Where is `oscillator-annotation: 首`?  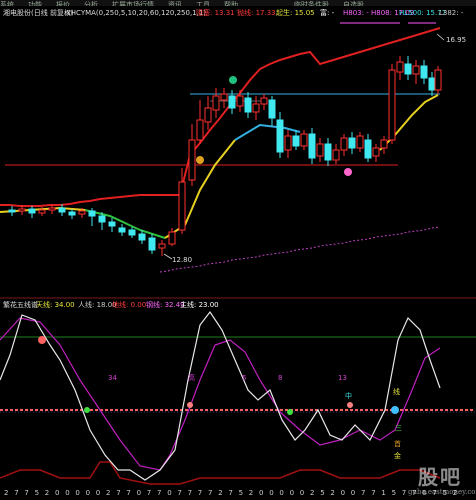
oscillator-annotation: 首 is located at coordinates (397, 443).